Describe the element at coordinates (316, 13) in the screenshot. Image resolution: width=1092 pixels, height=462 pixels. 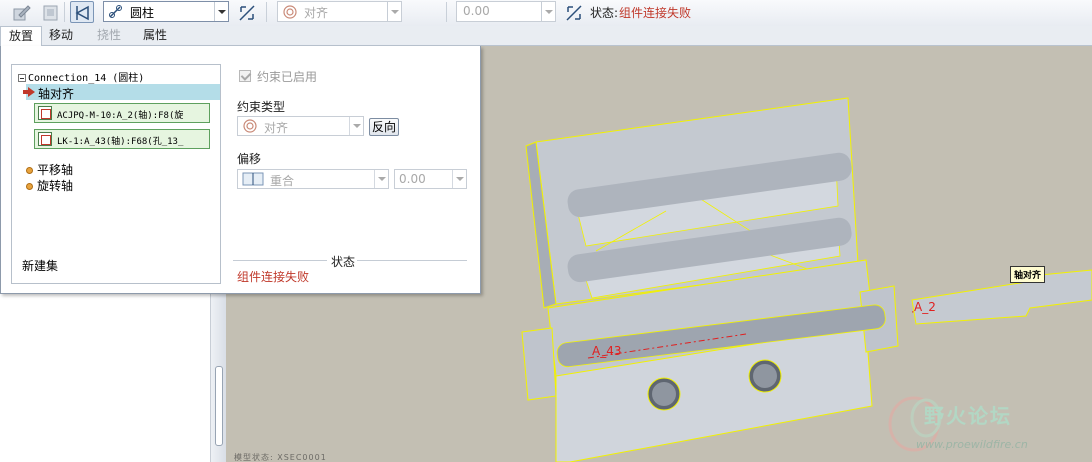
I see `constraint-type-value: 对齐` at that location.